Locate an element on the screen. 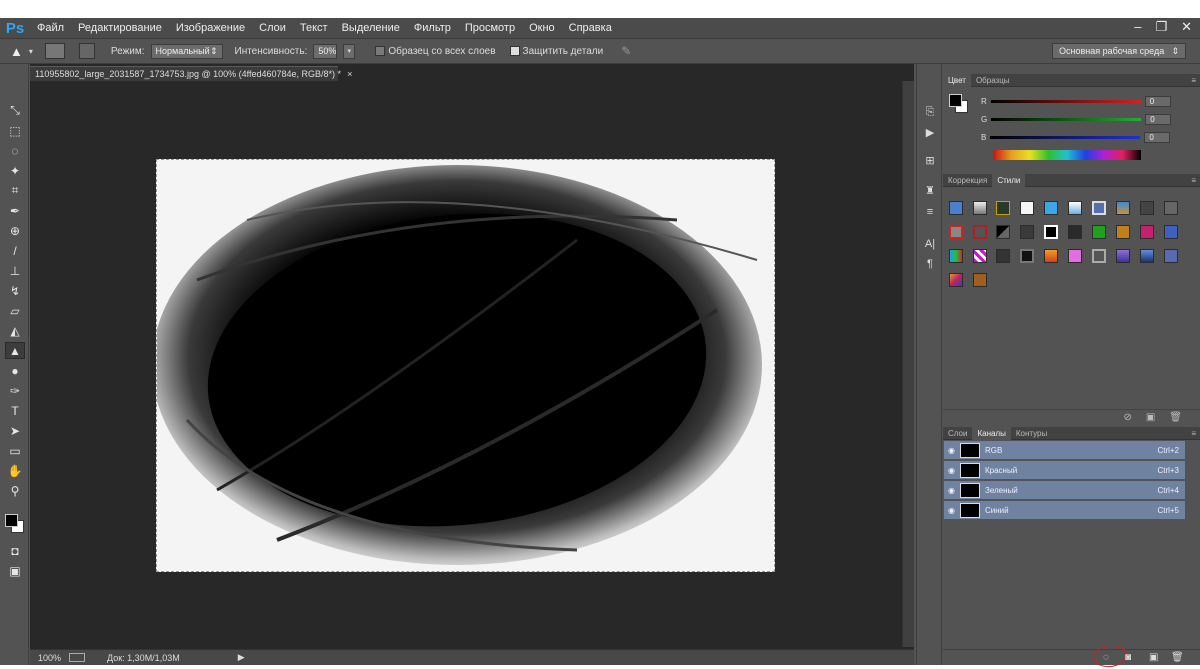 The height and width of the screenshot is (669, 1200). tab-swatches: Образцы is located at coordinates (993, 80).